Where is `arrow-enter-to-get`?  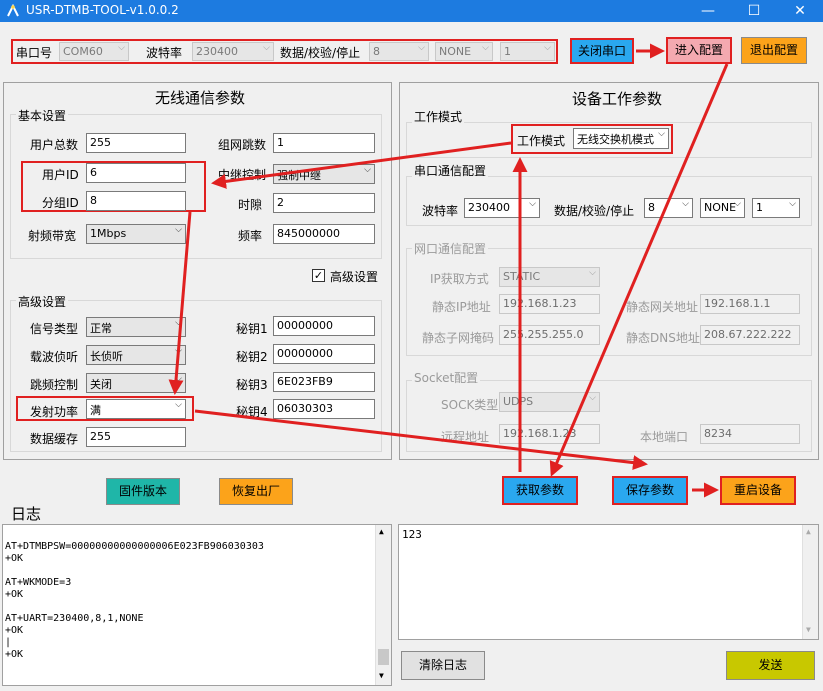 arrow-enter-to-get is located at coordinates (639, 270).